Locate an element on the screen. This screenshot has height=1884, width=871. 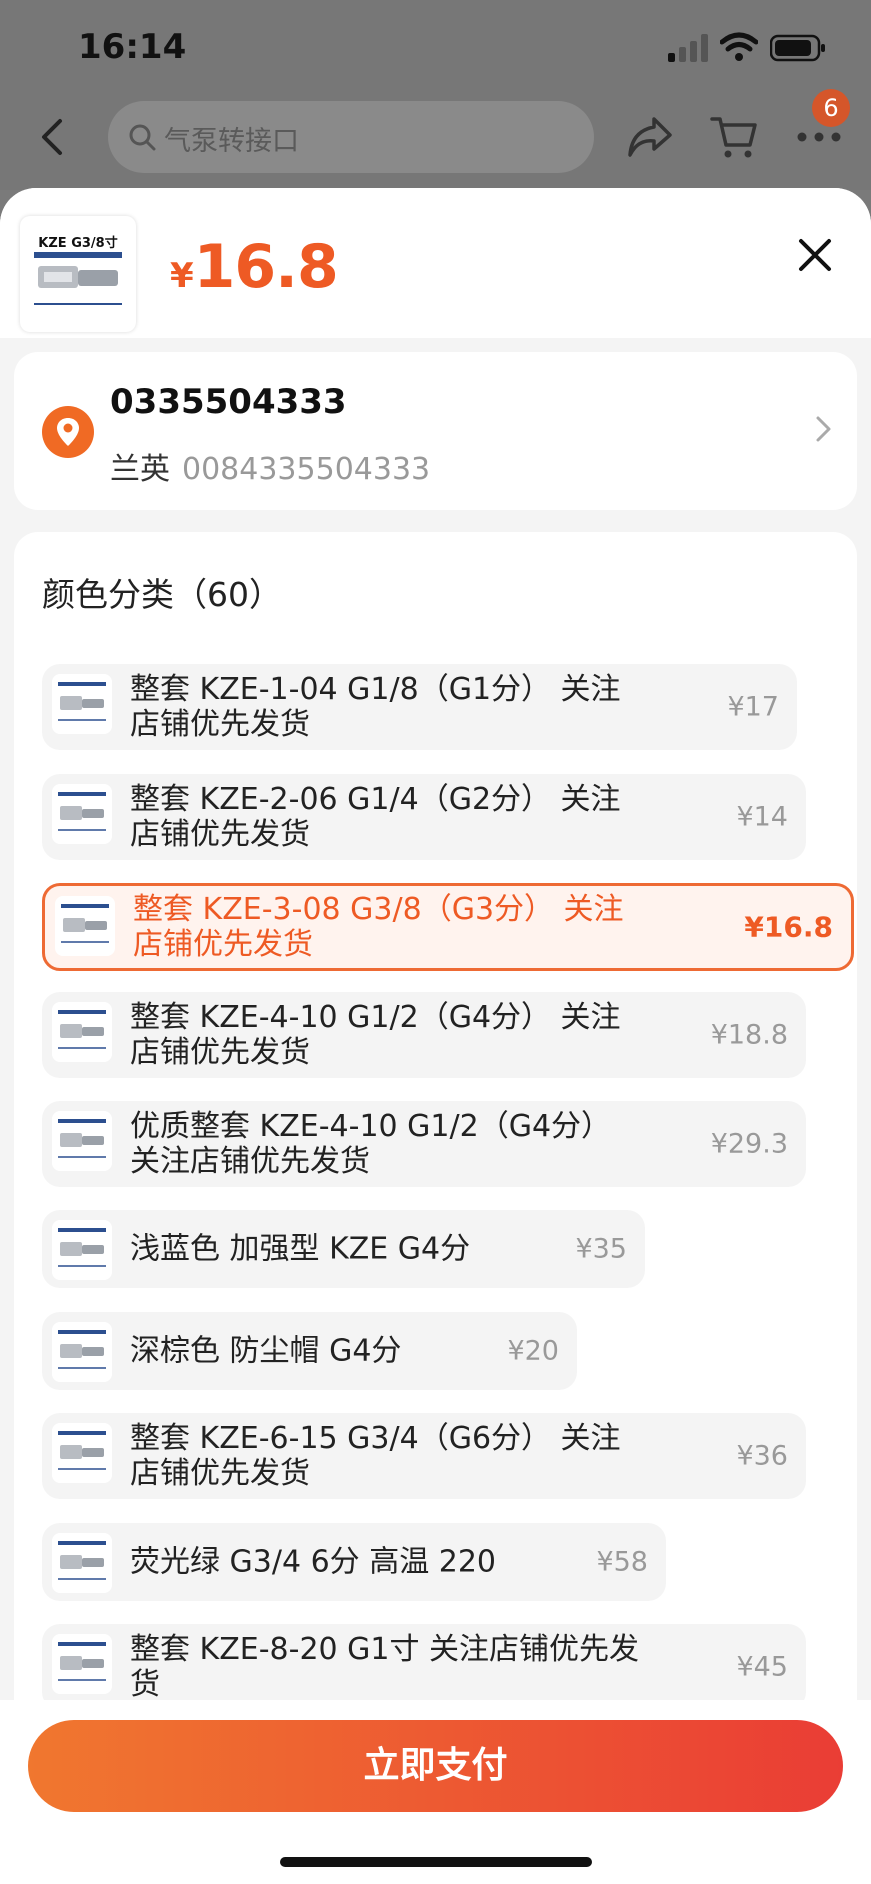
pay-button: 立即支付 is located at coordinates (435, 1766).